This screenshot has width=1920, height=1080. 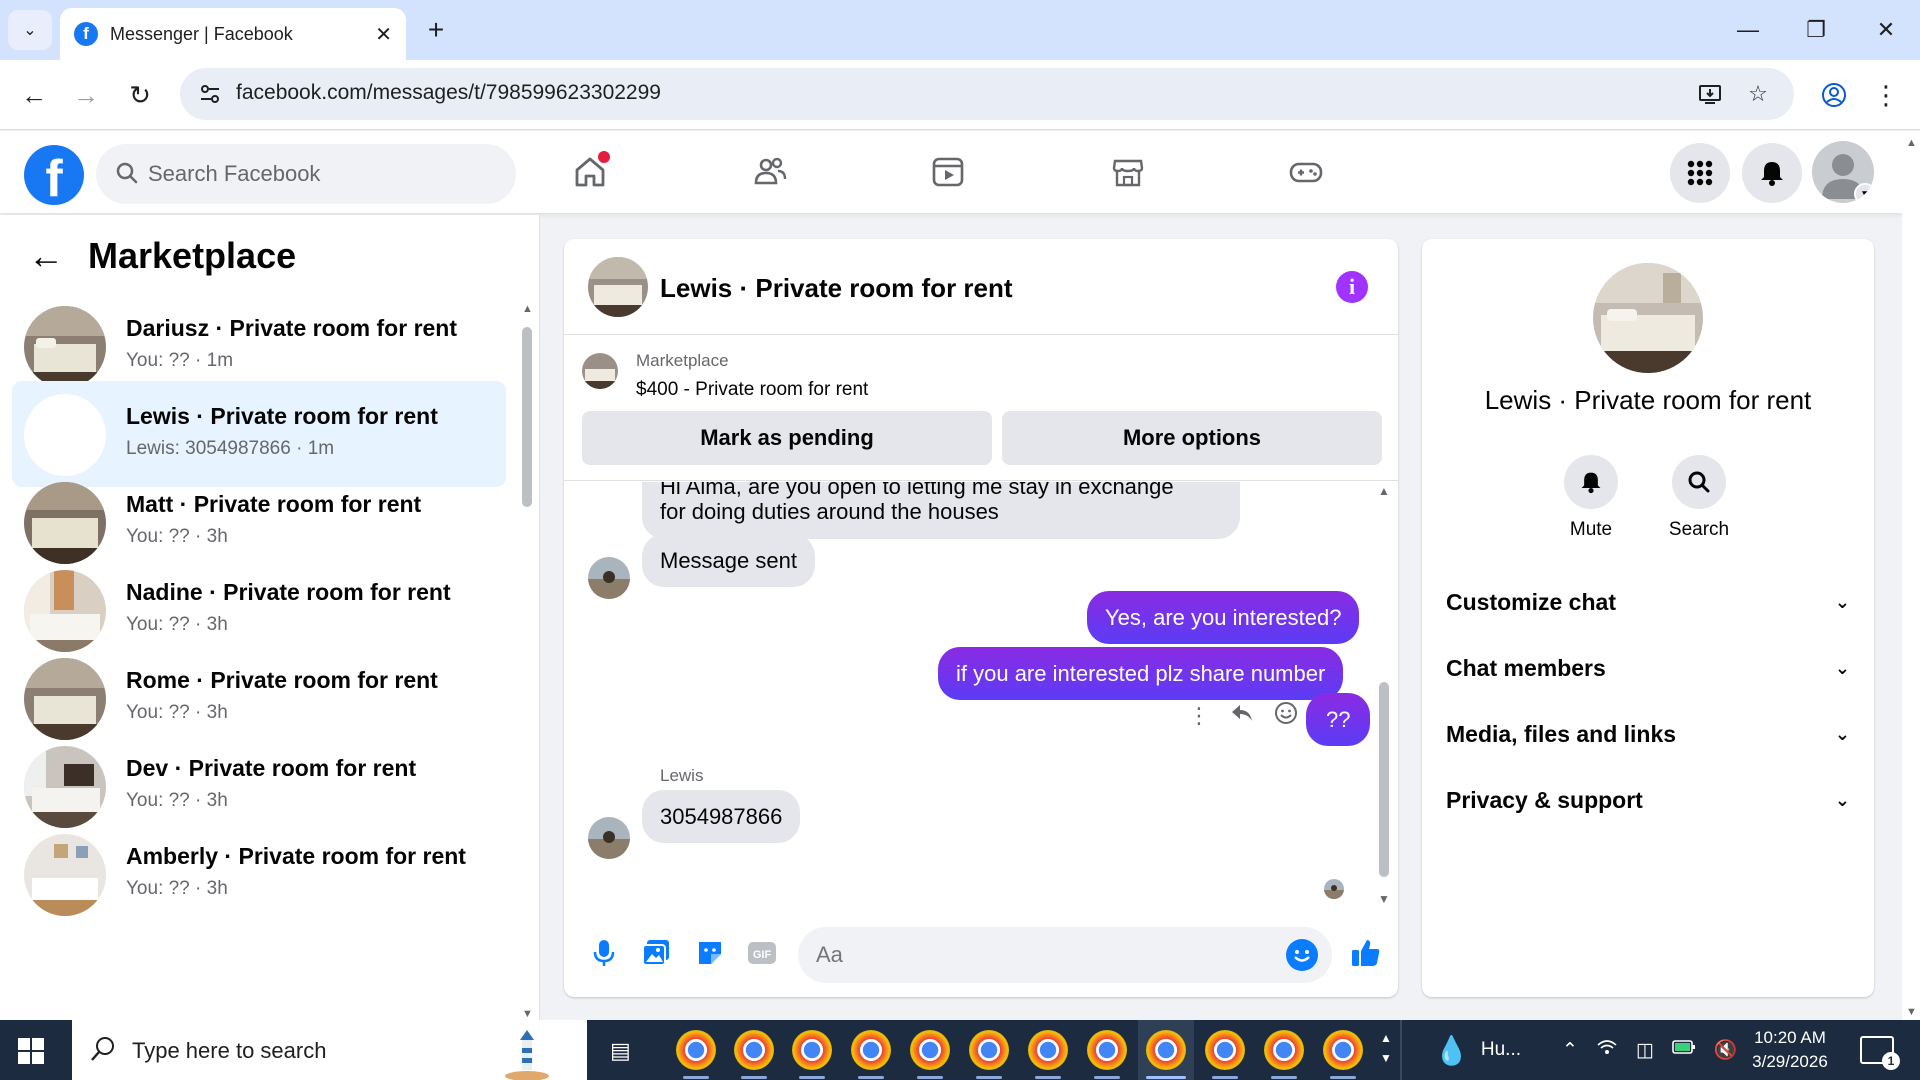 What do you see at coordinates (1648, 318) in the screenshot?
I see `conversation-avatar-large` at bounding box center [1648, 318].